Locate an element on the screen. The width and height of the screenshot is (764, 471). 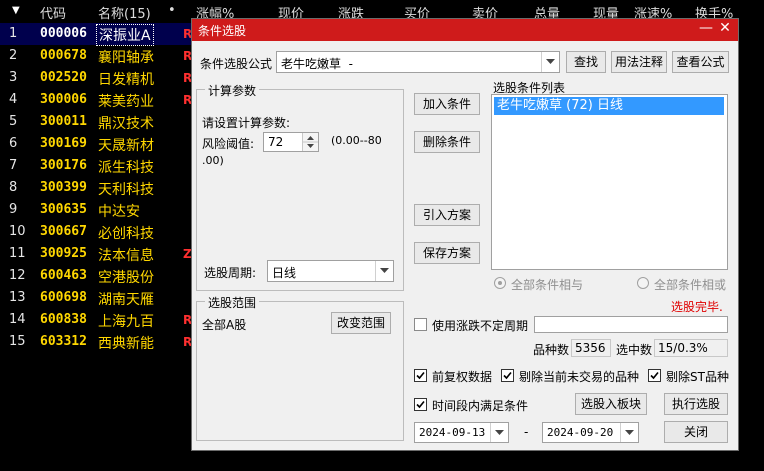
formula-label: 条件选股公式 is located at coordinates (236, 64).